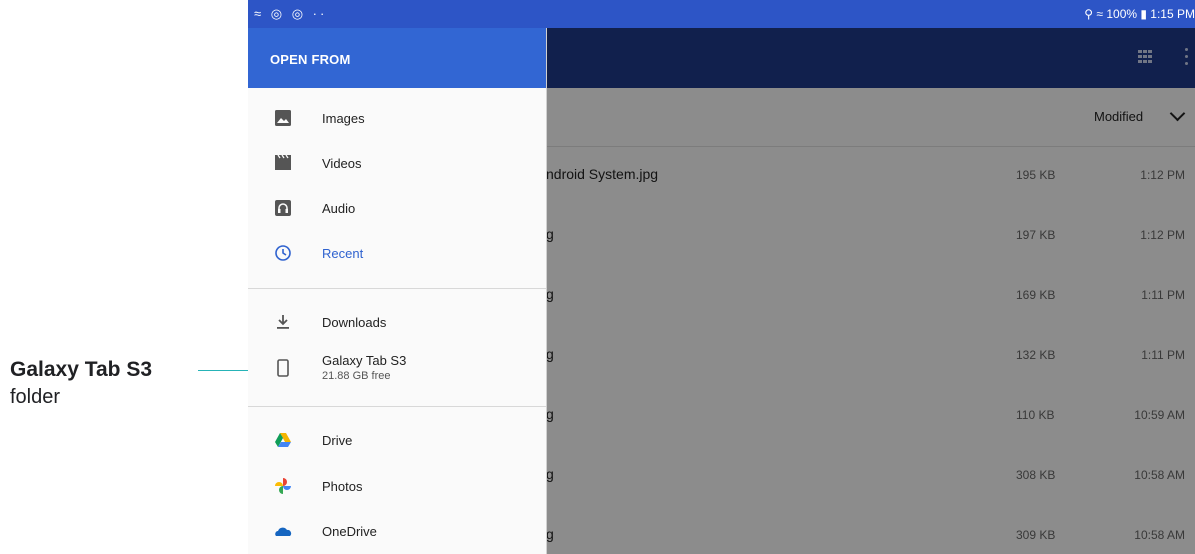  Describe the element at coordinates (343, 253) in the screenshot. I see `drawer-item-label: Recent` at that location.